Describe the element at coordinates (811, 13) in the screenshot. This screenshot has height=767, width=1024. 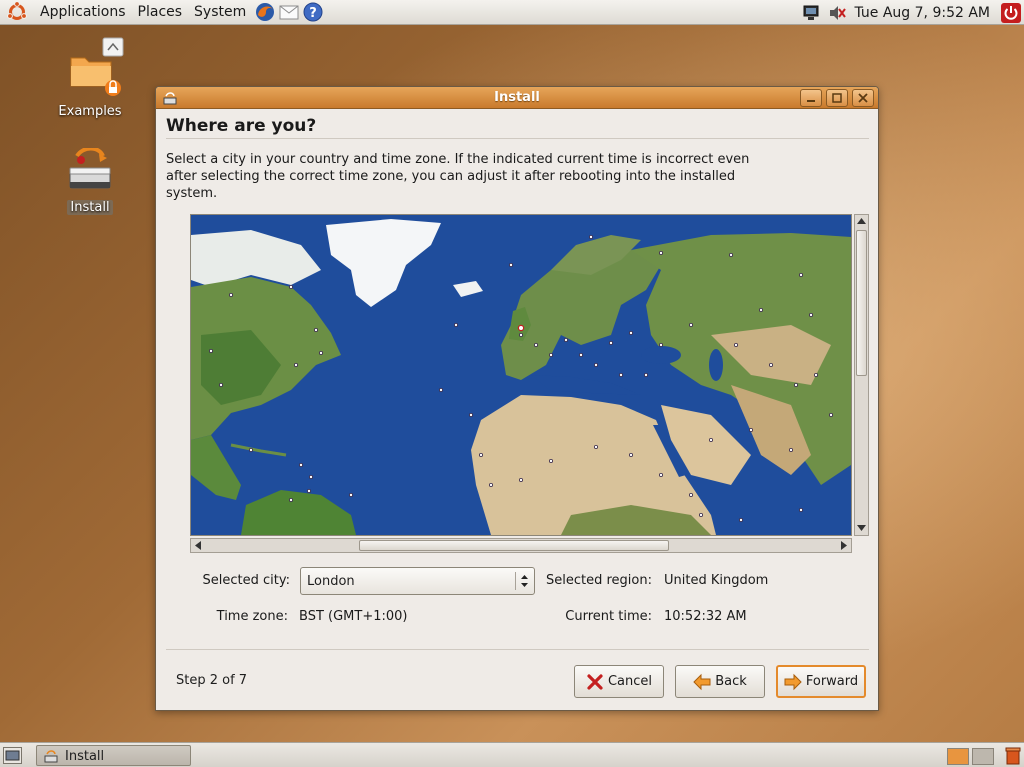
I see `network-icon` at that location.